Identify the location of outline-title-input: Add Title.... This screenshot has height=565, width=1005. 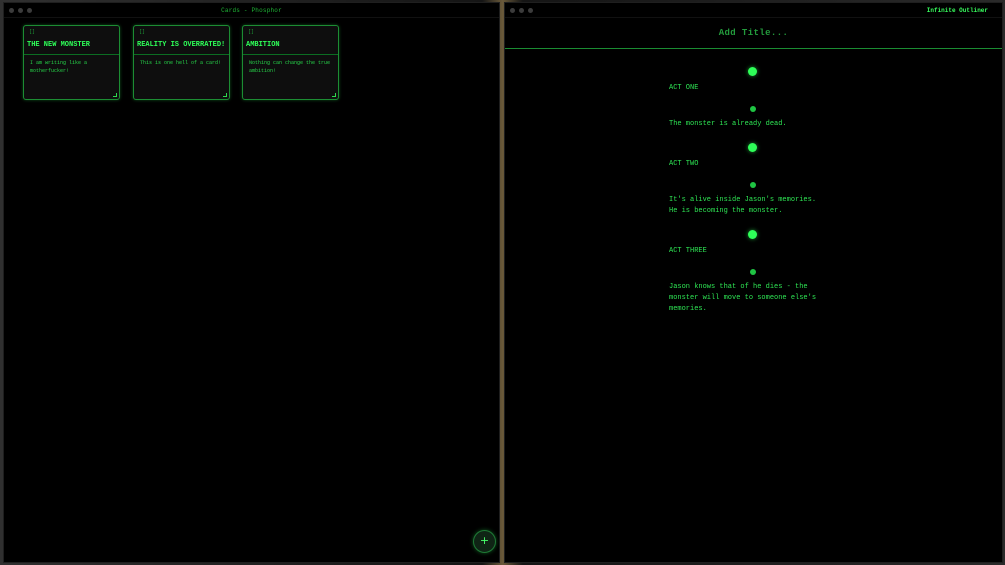
(754, 33).